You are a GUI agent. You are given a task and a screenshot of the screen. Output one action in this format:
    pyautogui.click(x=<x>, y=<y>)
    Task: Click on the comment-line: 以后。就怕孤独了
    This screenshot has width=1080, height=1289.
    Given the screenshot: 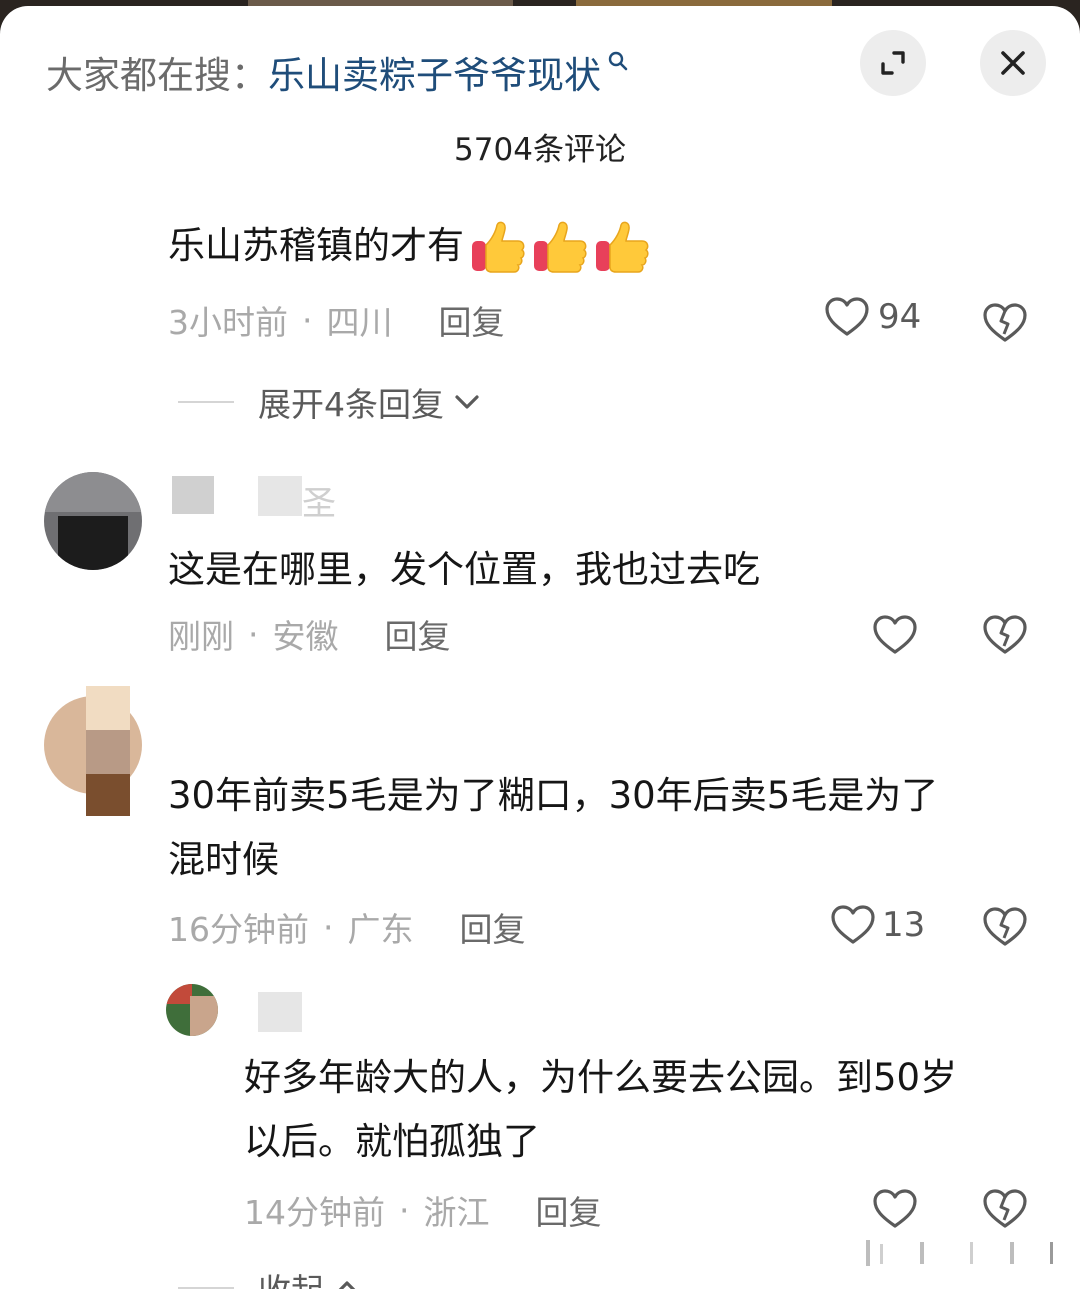 What is the action you would take?
    pyautogui.click(x=392, y=1141)
    